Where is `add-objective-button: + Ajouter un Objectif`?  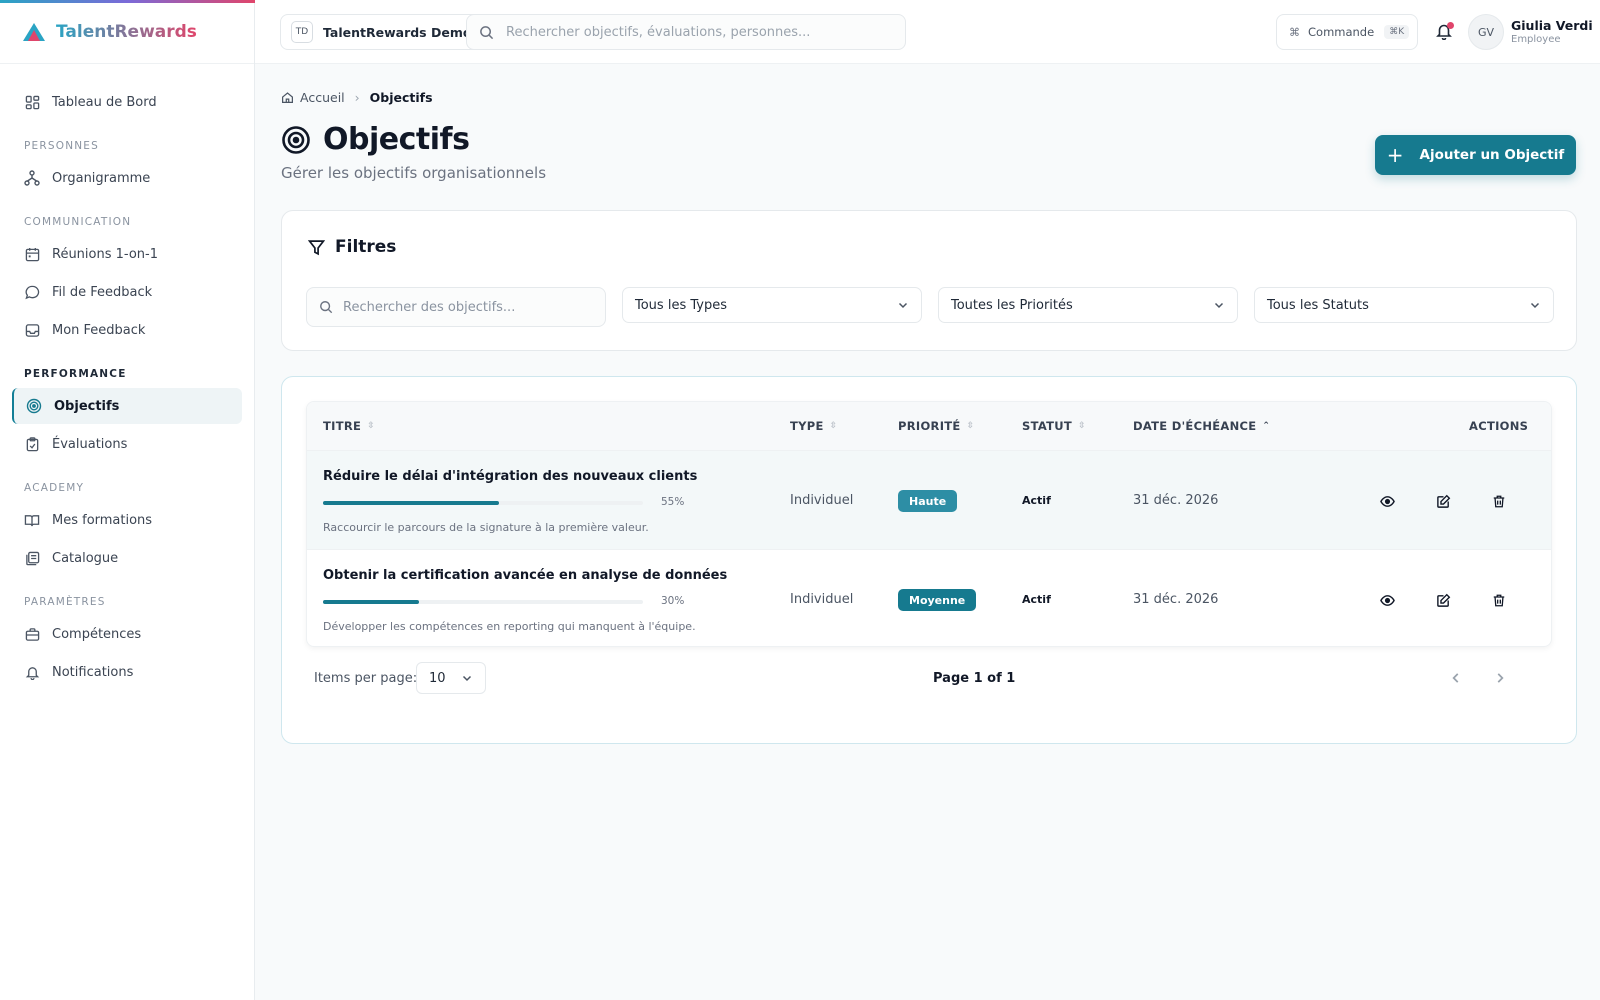
add-objective-button: + Ajouter un Objectif is located at coordinates (1475, 155).